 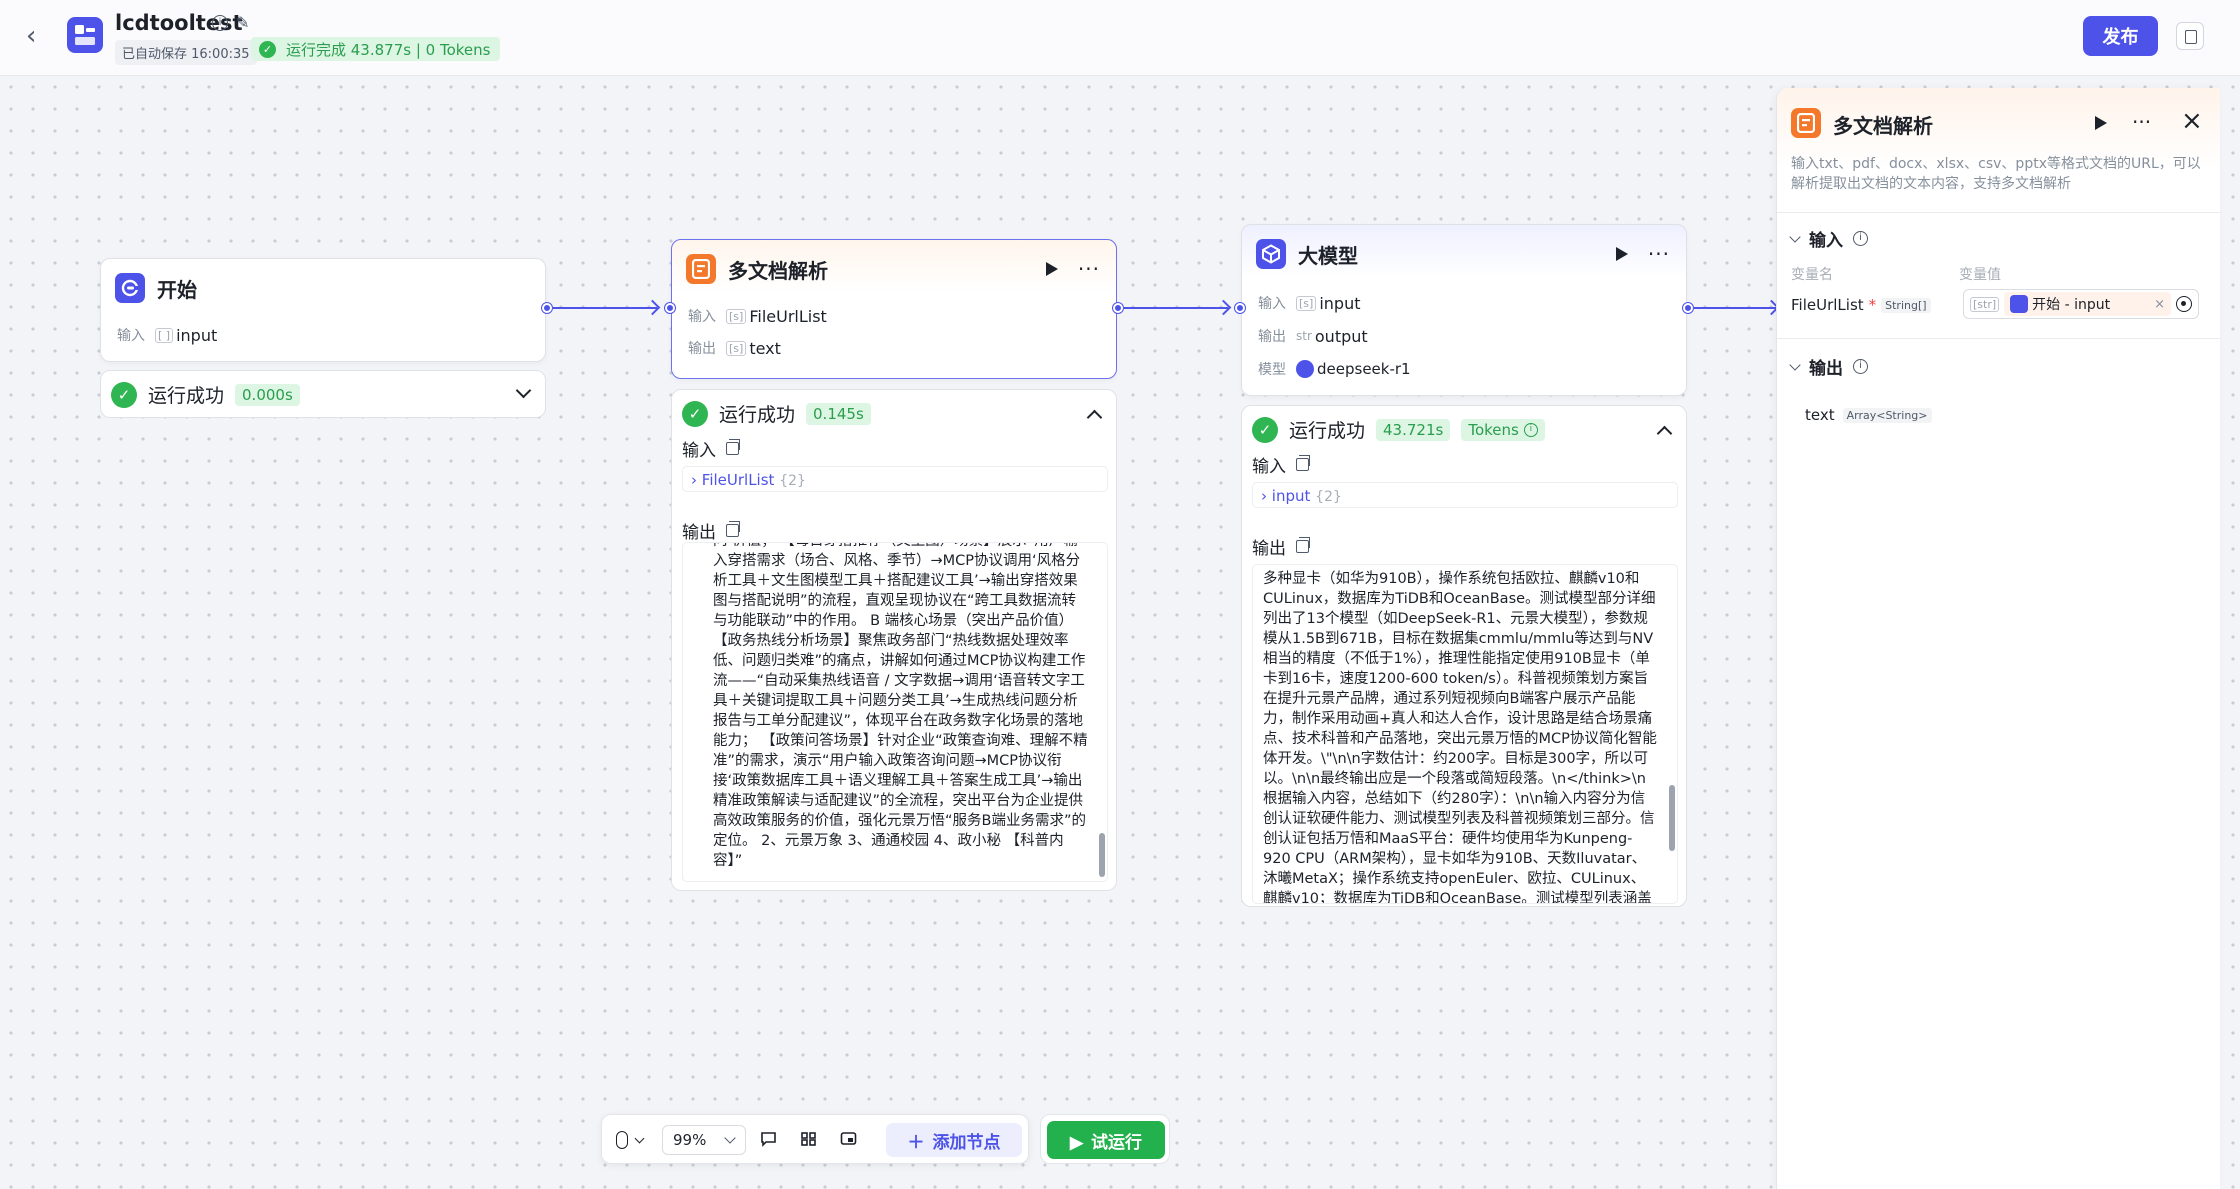 I want to click on output-var-chip: [s] text, so click(x=753, y=348).